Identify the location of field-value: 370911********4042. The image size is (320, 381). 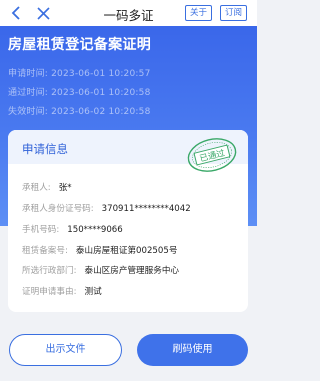
(146, 209).